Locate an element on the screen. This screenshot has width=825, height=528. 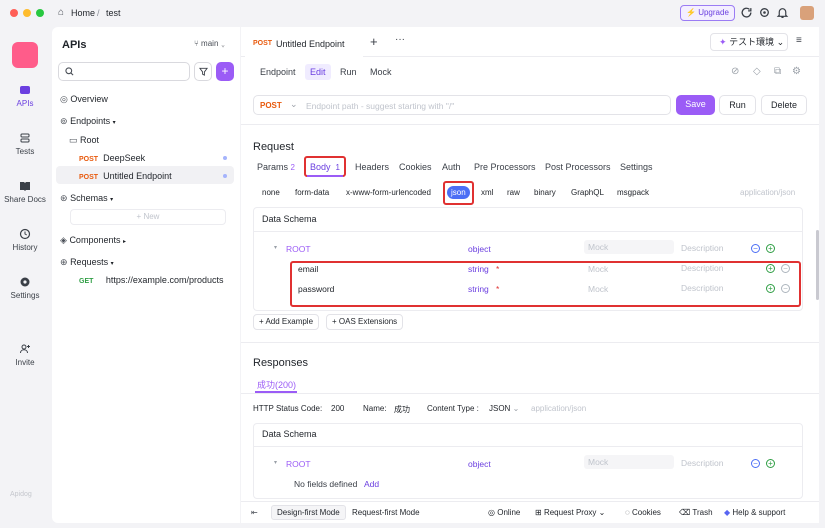
sidebar-item-components: ◈ Components ▸ is located at coordinates (93, 240).